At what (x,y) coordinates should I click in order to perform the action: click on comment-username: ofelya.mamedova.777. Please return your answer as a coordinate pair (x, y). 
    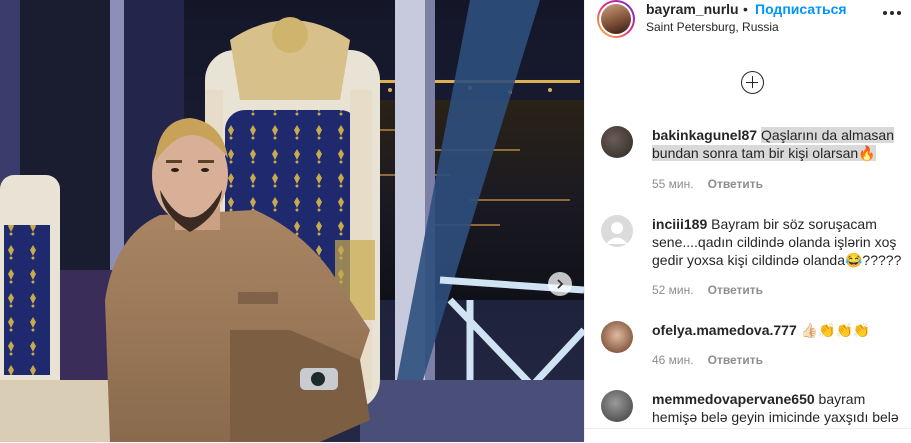
    Looking at the image, I should click on (724, 330).